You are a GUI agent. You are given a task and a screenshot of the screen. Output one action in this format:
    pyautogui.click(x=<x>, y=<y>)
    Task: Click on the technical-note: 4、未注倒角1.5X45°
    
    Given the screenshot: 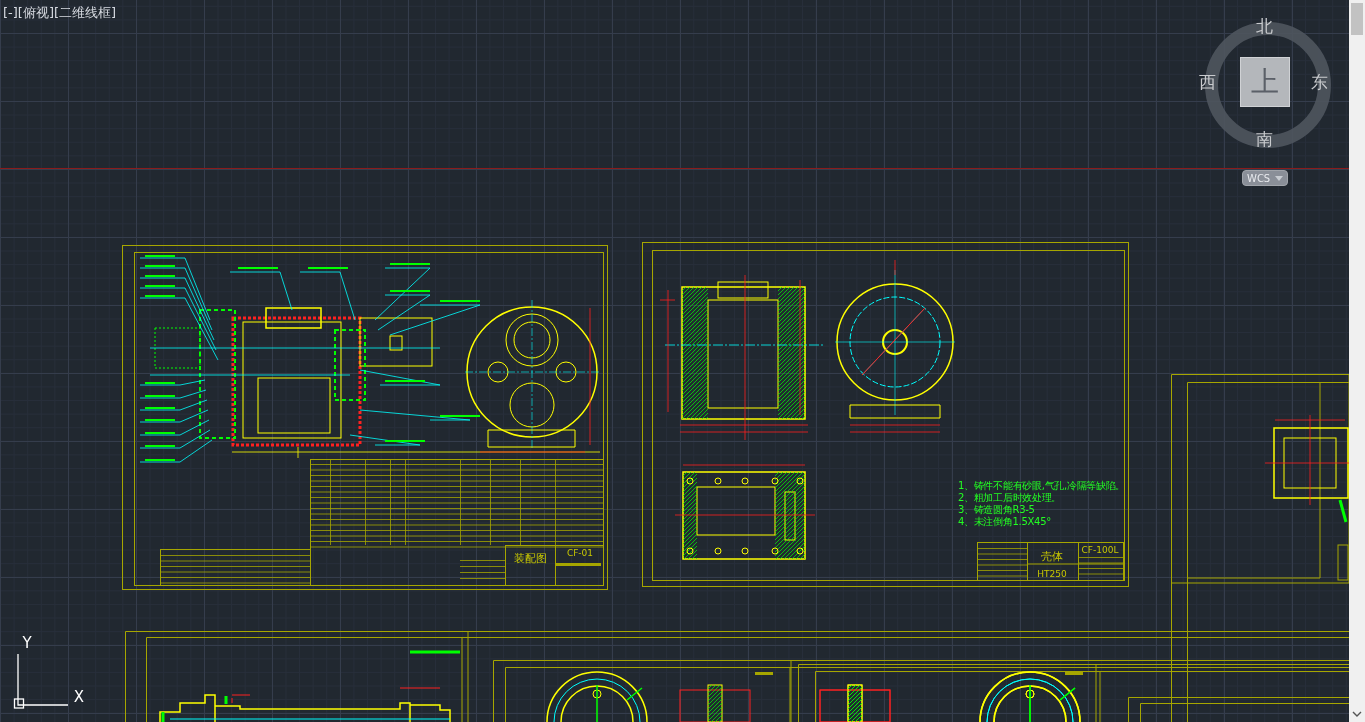 What is the action you would take?
    pyautogui.click(x=1004, y=521)
    